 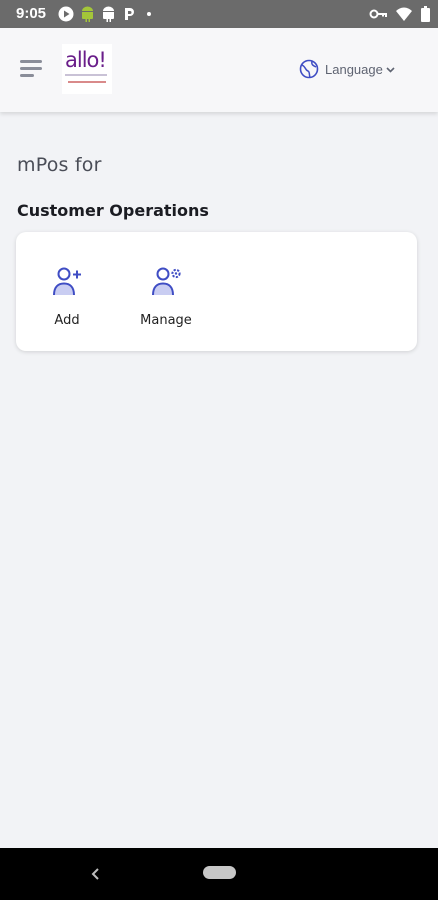 I want to click on wifi-icon, so click(x=404, y=14).